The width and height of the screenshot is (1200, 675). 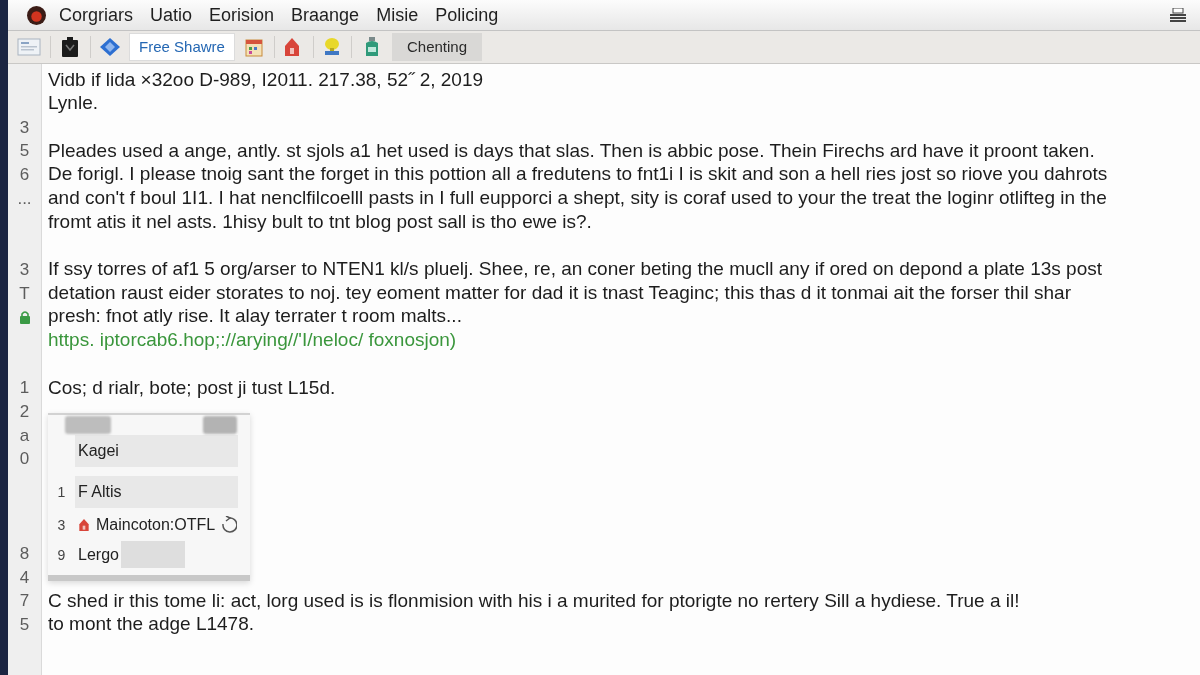 I want to click on tab: Free Shawre, so click(x=182, y=47).